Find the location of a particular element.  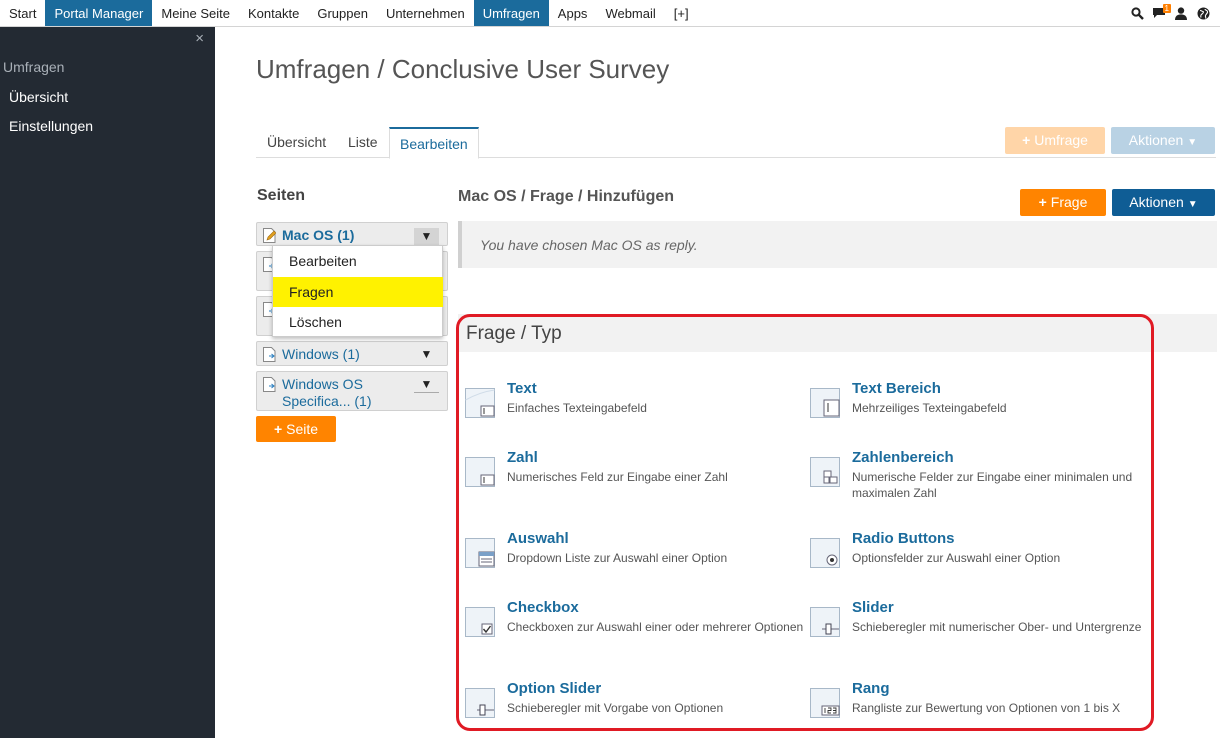

qtype-name: Rang is located at coordinates (871, 688).